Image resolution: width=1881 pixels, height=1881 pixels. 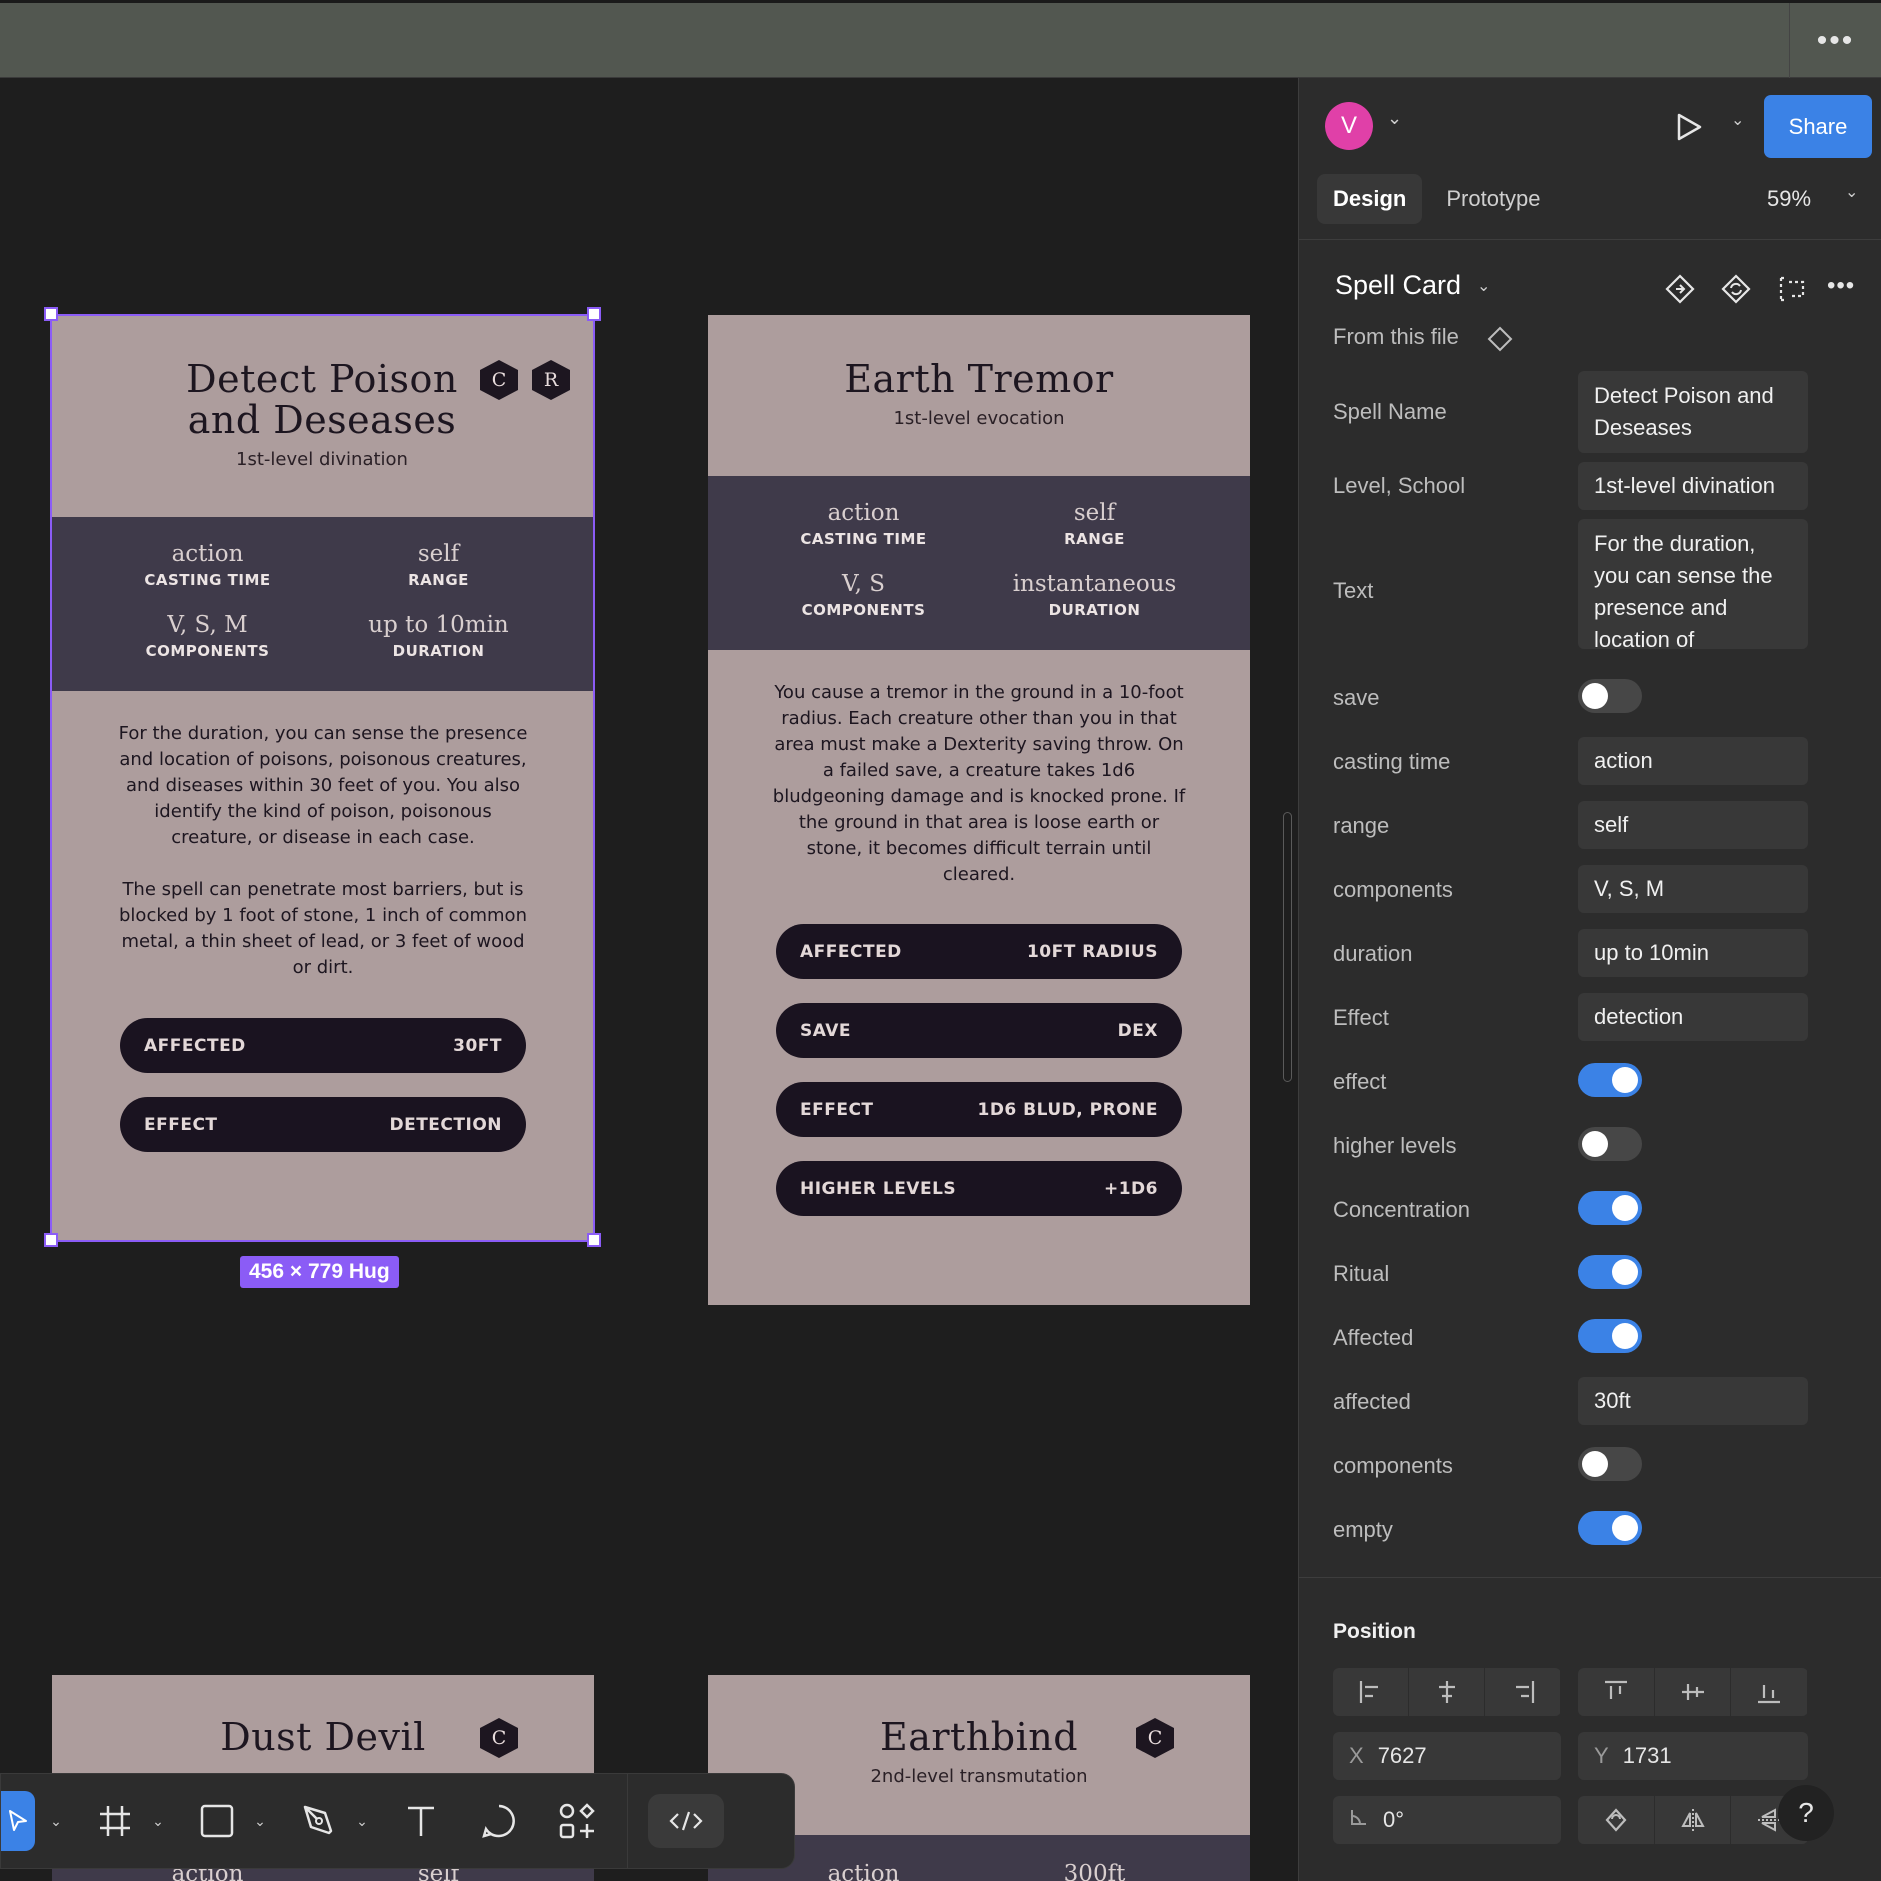 I want to click on concentration-toggle, so click(x=1610, y=1208).